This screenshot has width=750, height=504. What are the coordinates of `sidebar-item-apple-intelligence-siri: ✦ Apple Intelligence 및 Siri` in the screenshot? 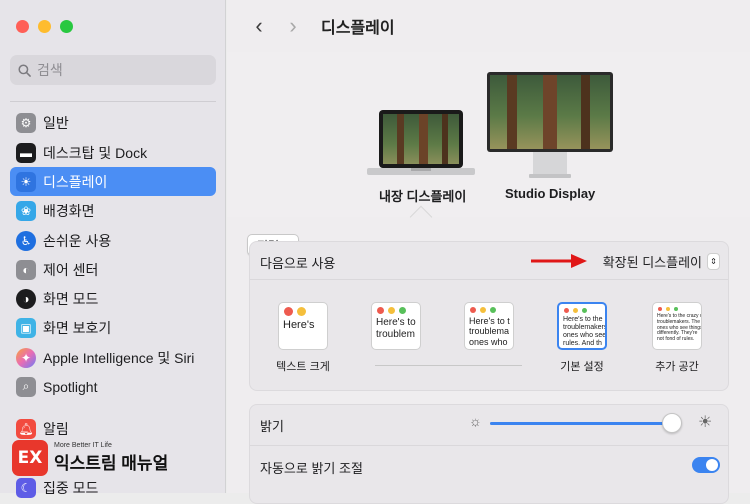 It's located at (113, 357).